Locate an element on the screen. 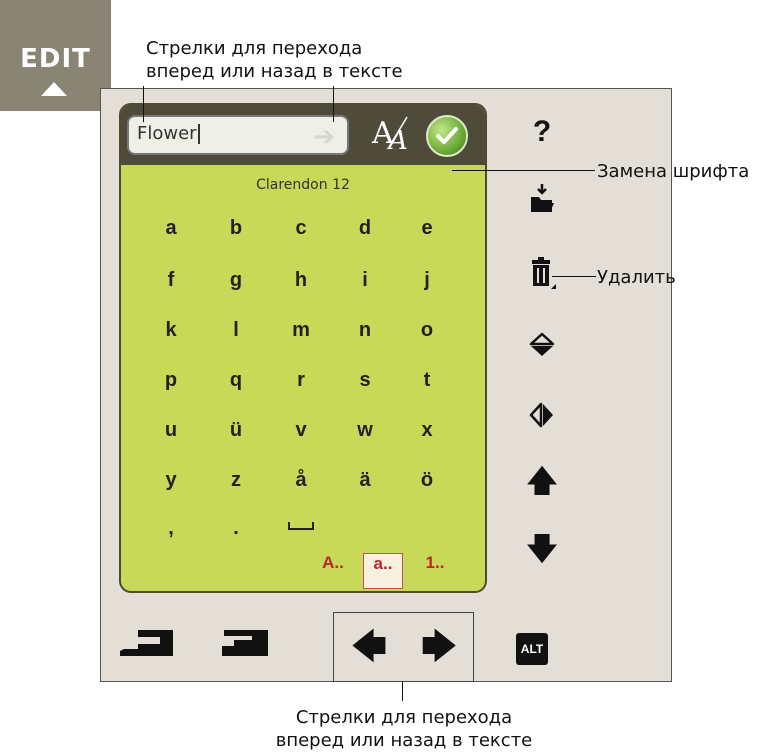 This screenshot has height=755, width=774. annotation-top-line-right is located at coordinates (333, 104).